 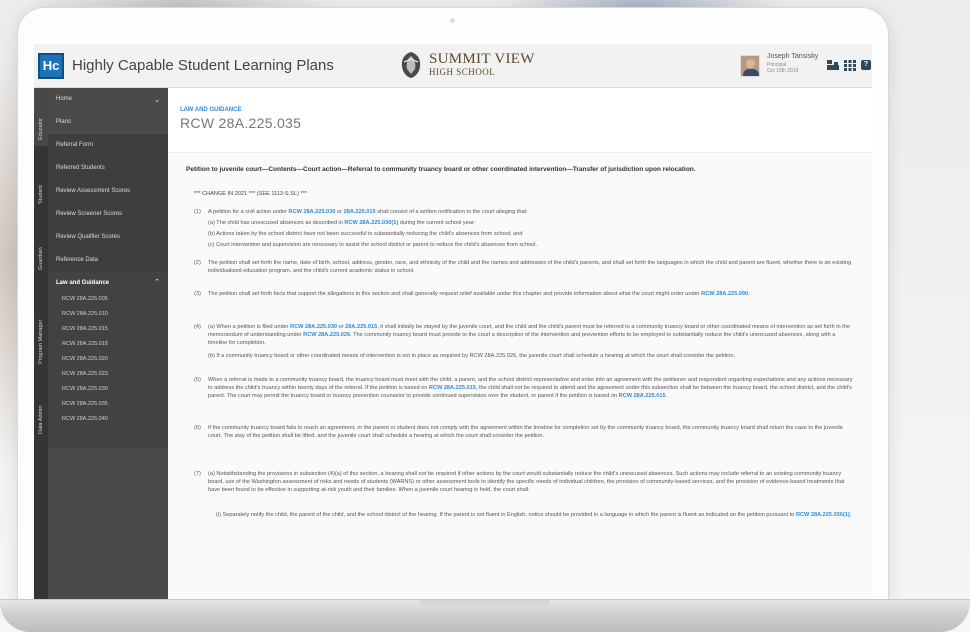 I want to click on sidebar-item-review-qualifier-scores: Review Qualifier Scores, so click(x=108, y=237).